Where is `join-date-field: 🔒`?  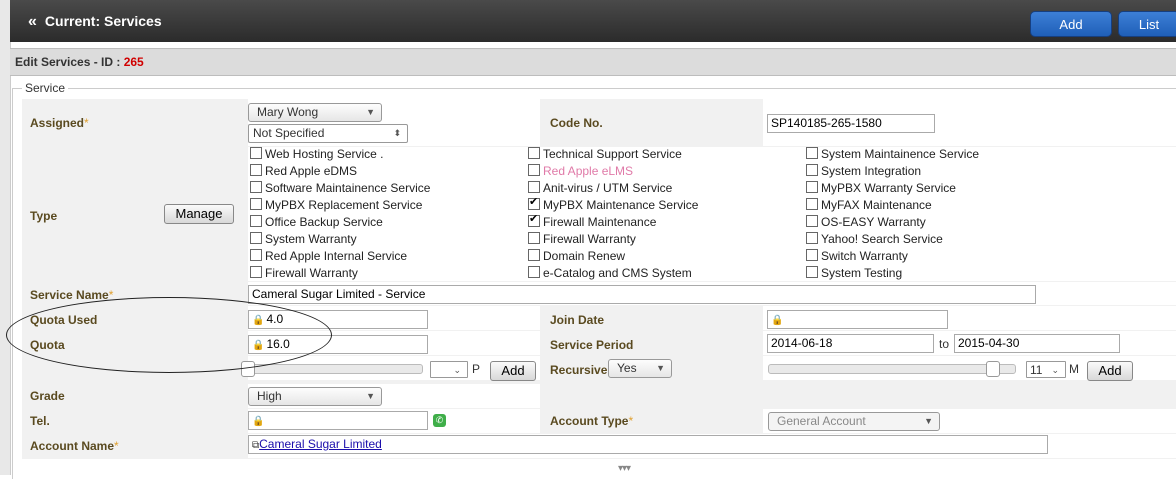
join-date-field: 🔒 is located at coordinates (857, 319).